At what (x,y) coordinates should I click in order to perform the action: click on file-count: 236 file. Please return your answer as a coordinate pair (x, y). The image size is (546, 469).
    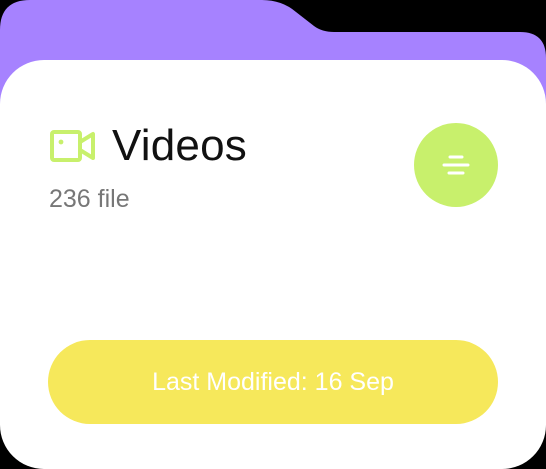
    Looking at the image, I should click on (89, 199).